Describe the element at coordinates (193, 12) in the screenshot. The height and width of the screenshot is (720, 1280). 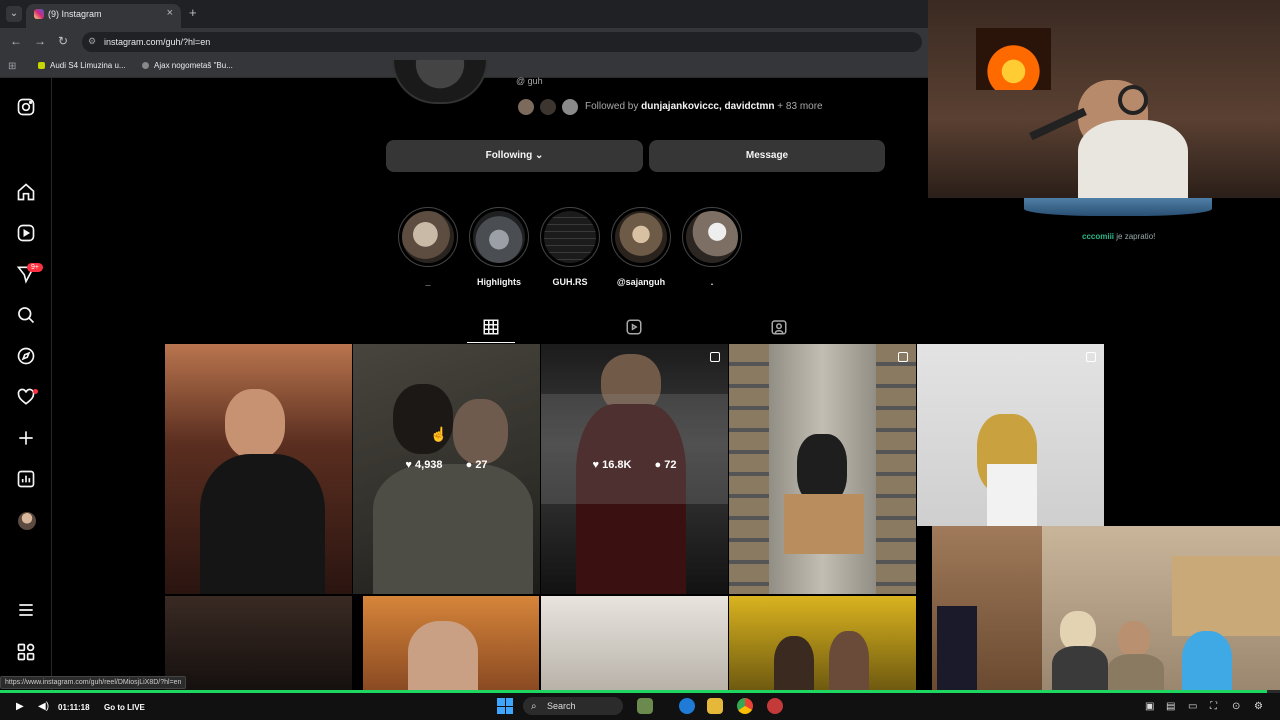
I see `new-tab-button: +` at that location.